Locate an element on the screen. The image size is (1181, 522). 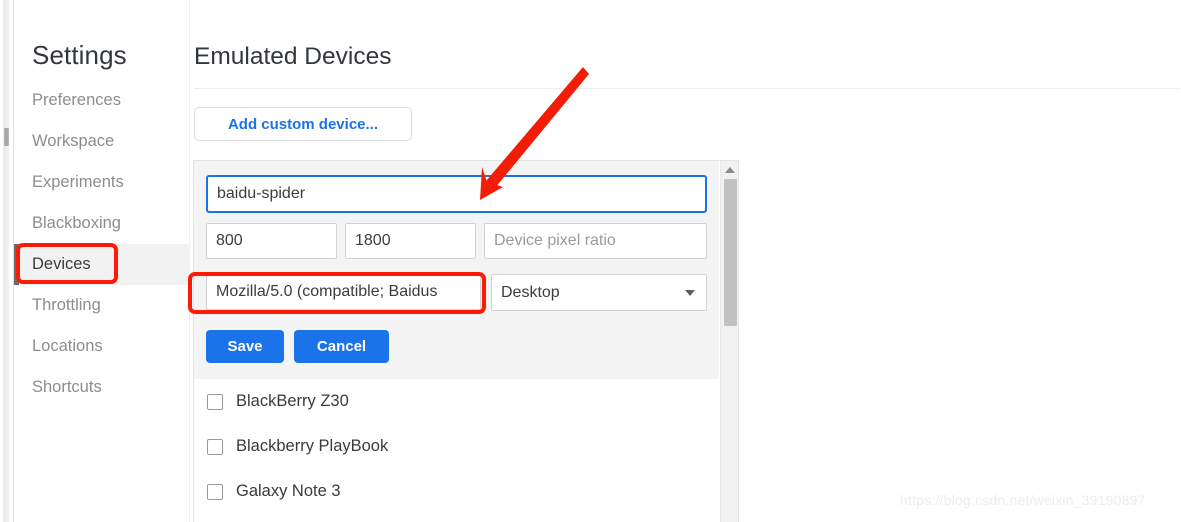
scrollbar-thumb is located at coordinates (730, 252).